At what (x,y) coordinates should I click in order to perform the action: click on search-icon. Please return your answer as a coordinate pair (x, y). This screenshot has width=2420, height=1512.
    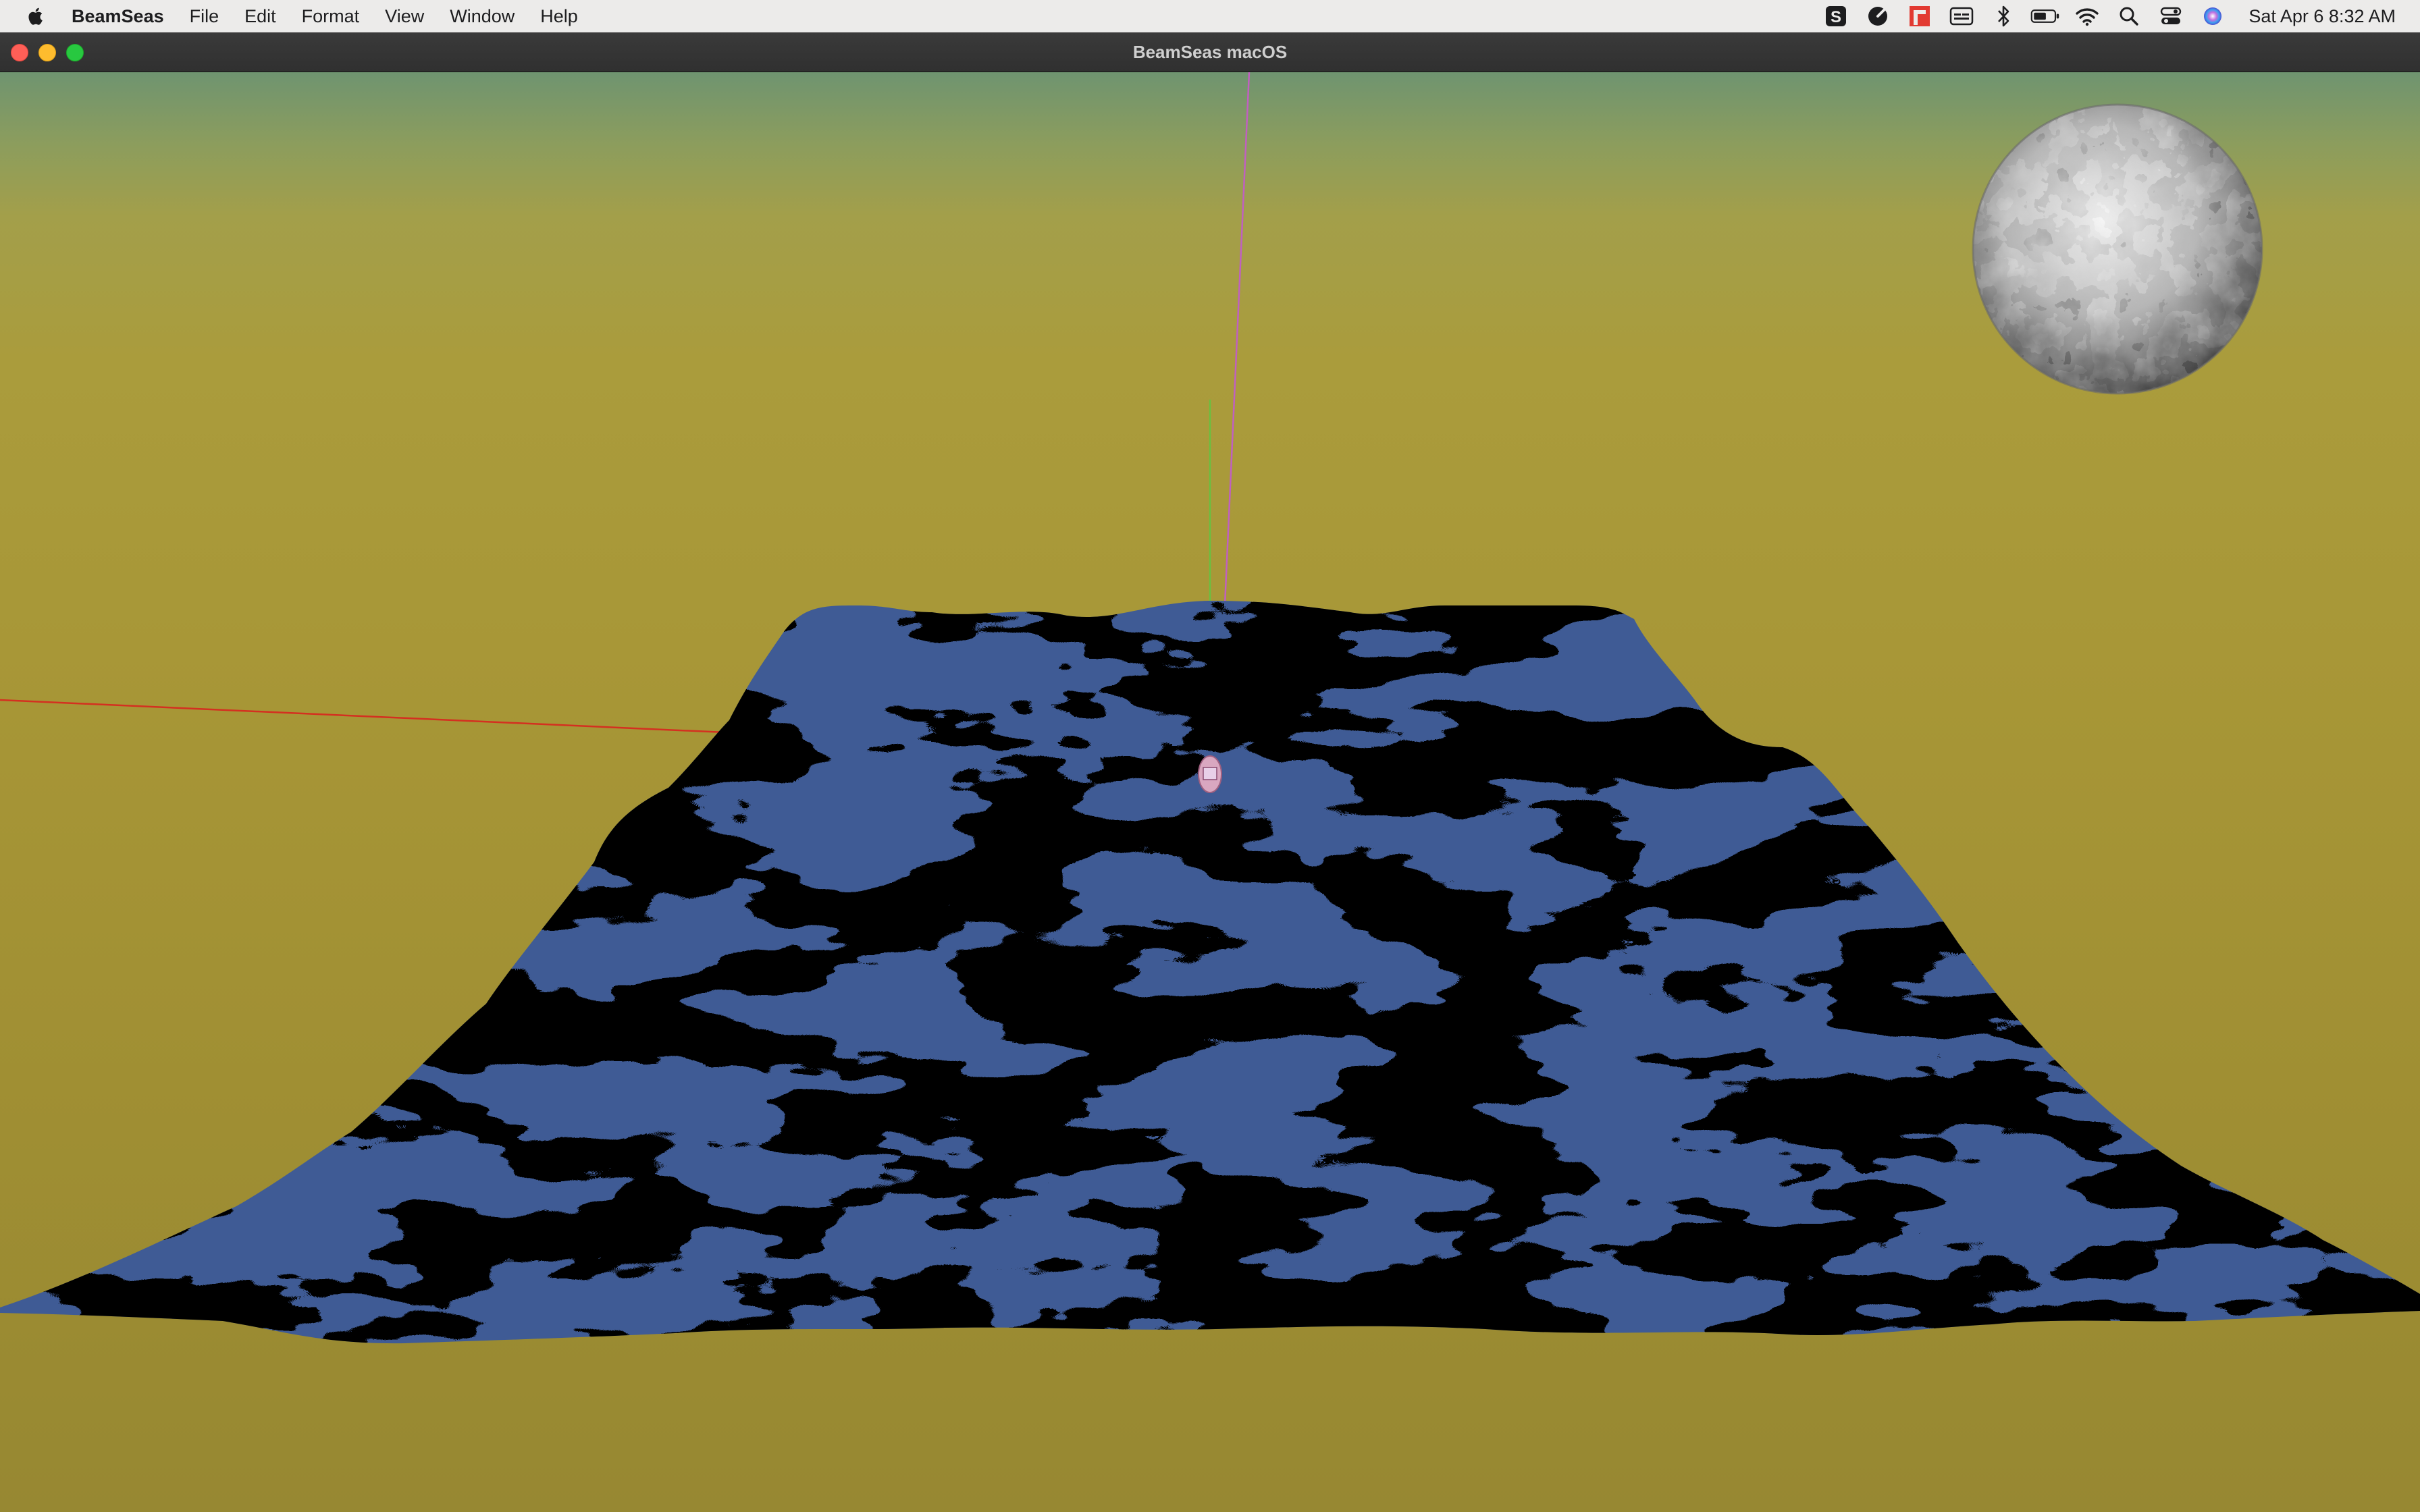
    Looking at the image, I should click on (2129, 16).